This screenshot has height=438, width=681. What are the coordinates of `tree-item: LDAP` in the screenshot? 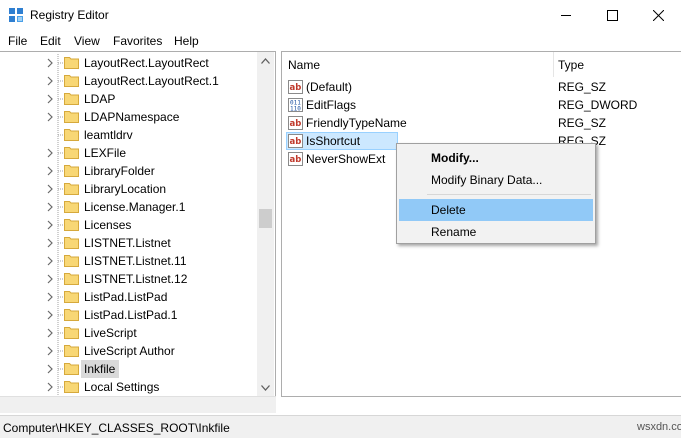 It's located at (129, 99).